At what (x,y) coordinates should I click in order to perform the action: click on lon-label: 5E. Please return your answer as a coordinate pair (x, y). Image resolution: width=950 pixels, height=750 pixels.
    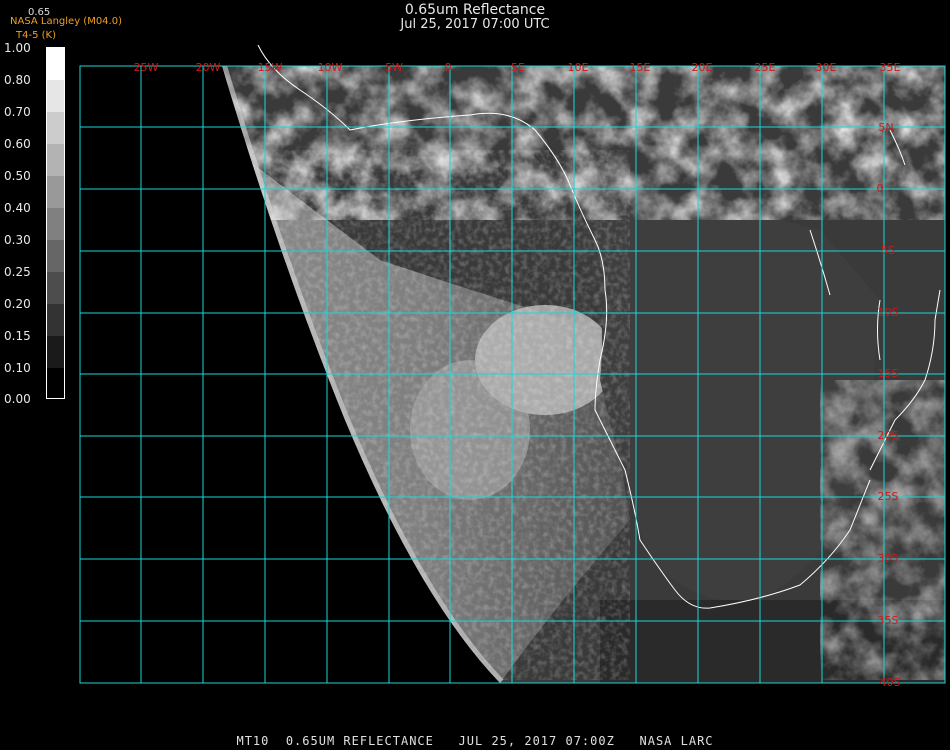
    Looking at the image, I should click on (518, 67).